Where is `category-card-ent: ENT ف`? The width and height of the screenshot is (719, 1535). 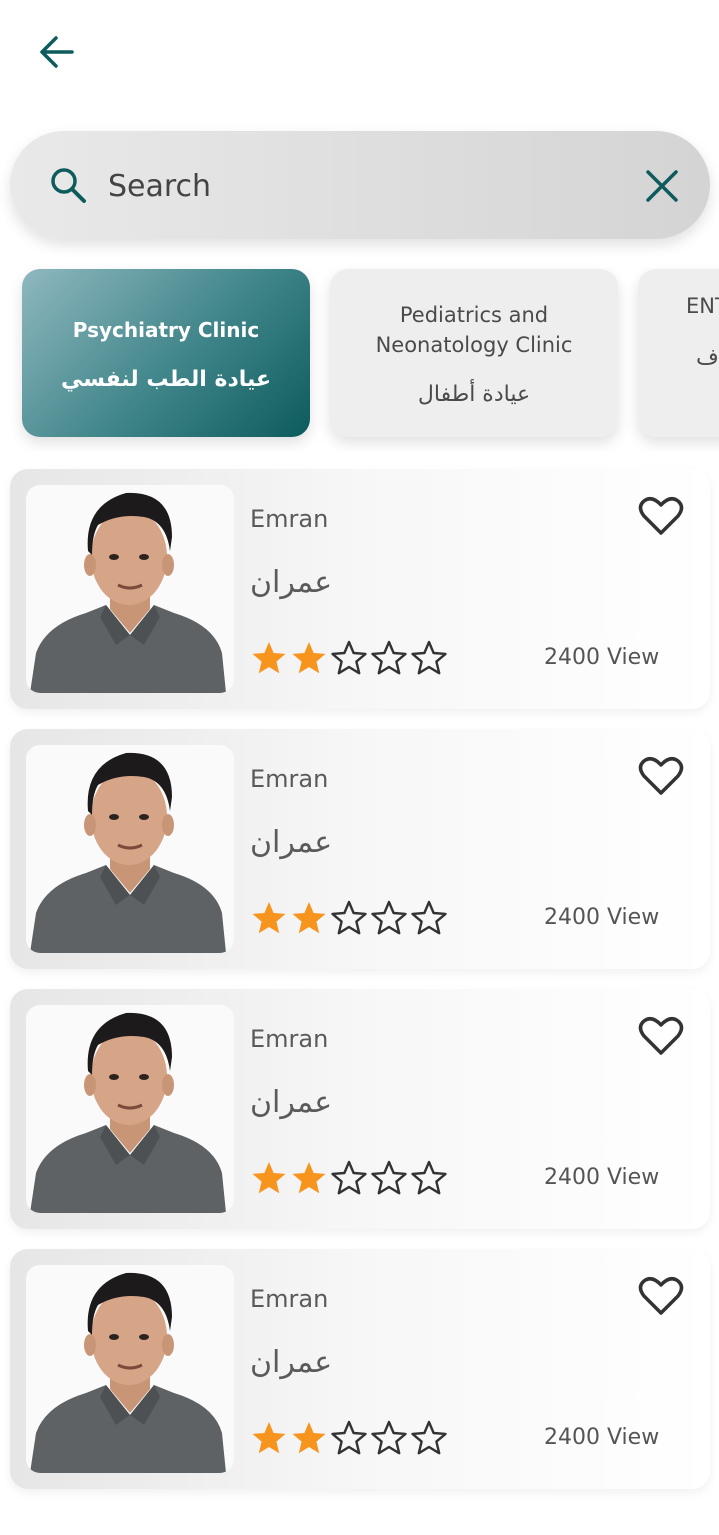 category-card-ent: ENT ف is located at coordinates (678, 353).